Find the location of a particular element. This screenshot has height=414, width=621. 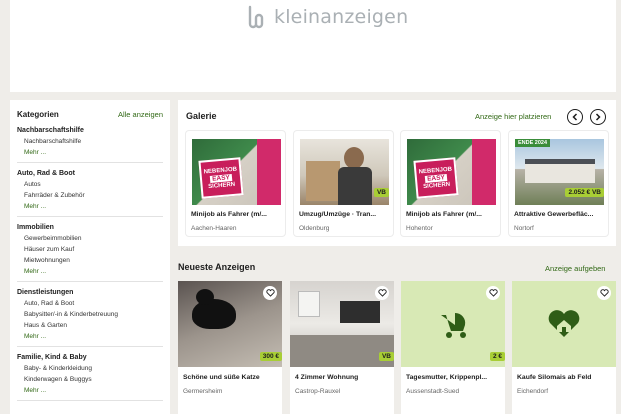

listing-image: ENDE 2024 2.052 € VB is located at coordinates (559, 172).